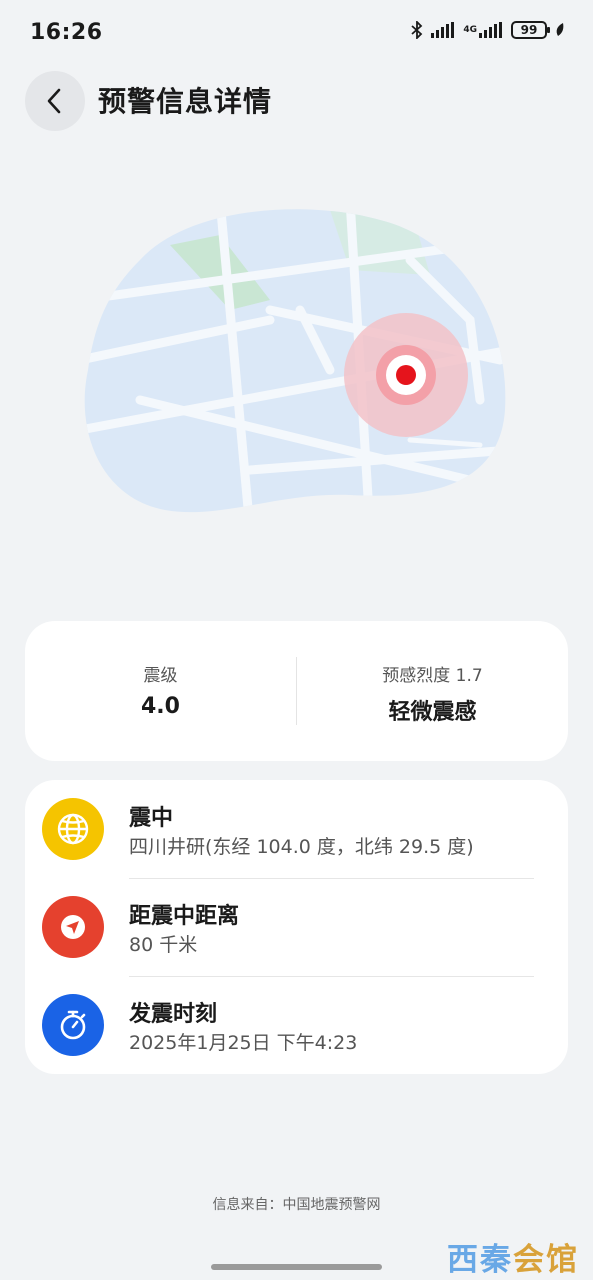 The height and width of the screenshot is (1280, 593). Describe the element at coordinates (163, 945) in the screenshot. I see `distance-value: 80 千米` at that location.